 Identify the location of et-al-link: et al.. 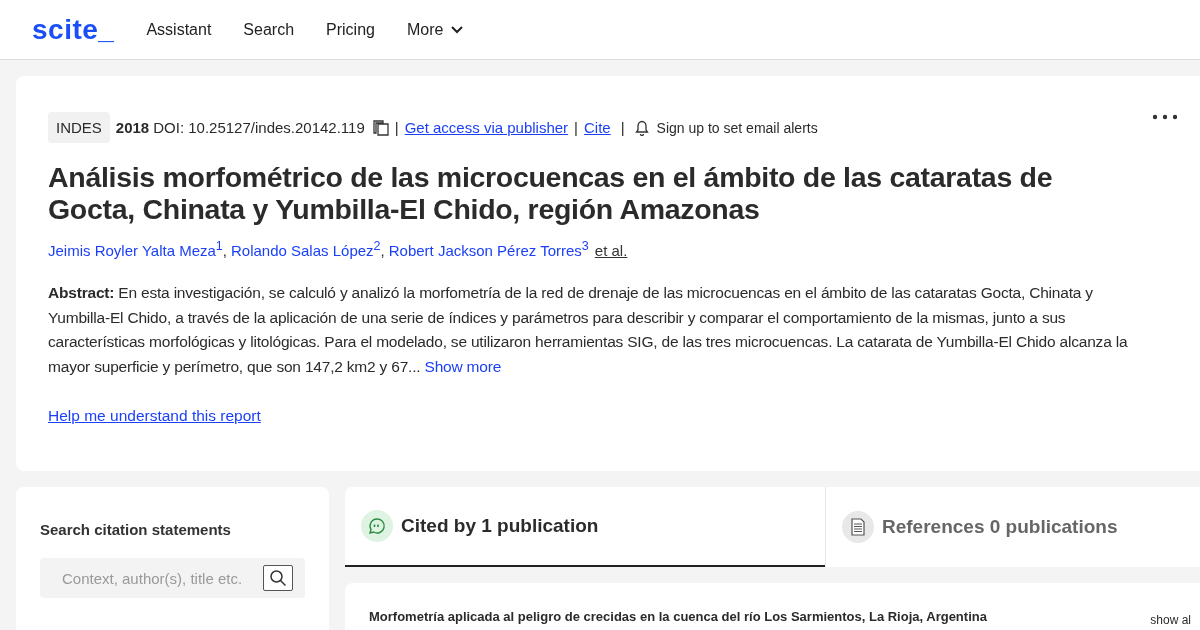
(611, 250).